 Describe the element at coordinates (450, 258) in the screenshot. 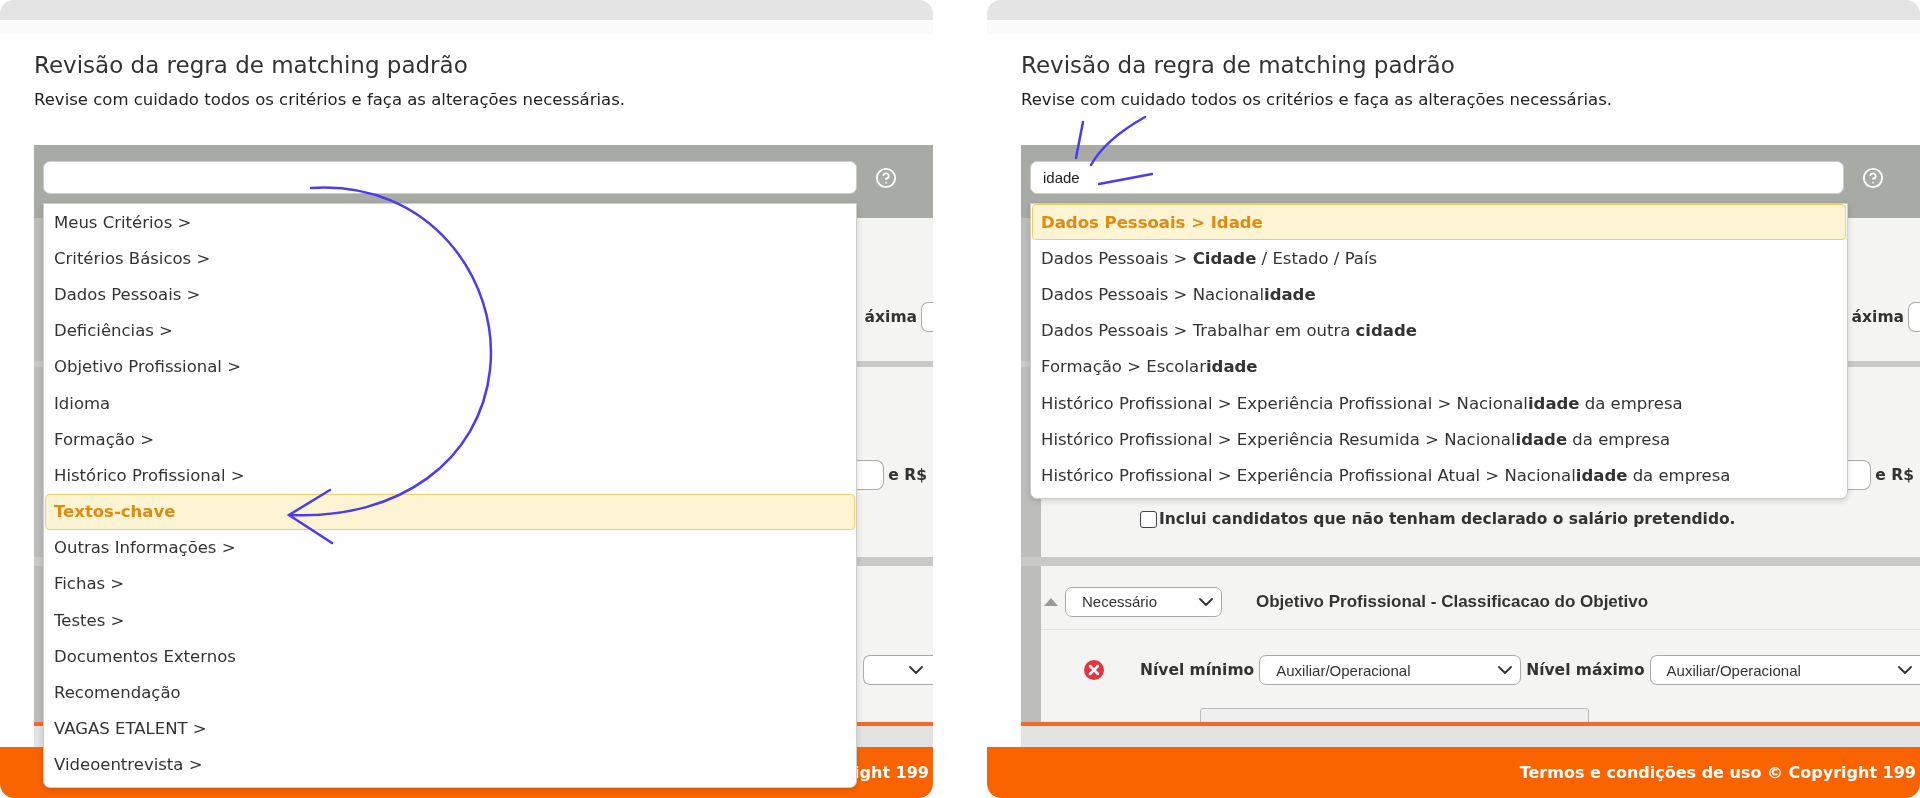

I see `dropdown-item: Critérios Básicos >` at that location.